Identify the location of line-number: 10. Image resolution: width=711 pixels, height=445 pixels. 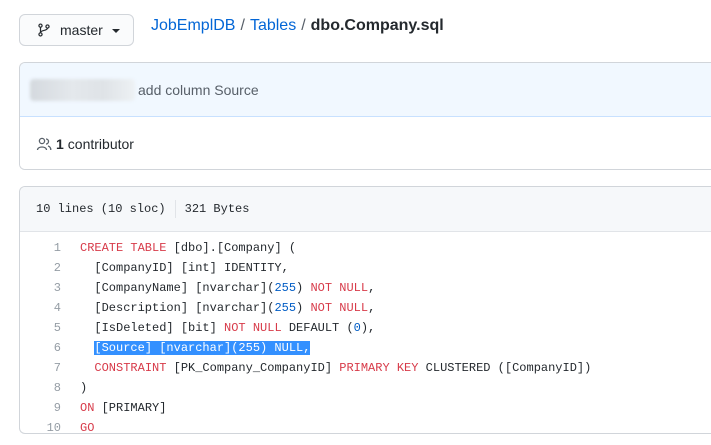
(40, 425).